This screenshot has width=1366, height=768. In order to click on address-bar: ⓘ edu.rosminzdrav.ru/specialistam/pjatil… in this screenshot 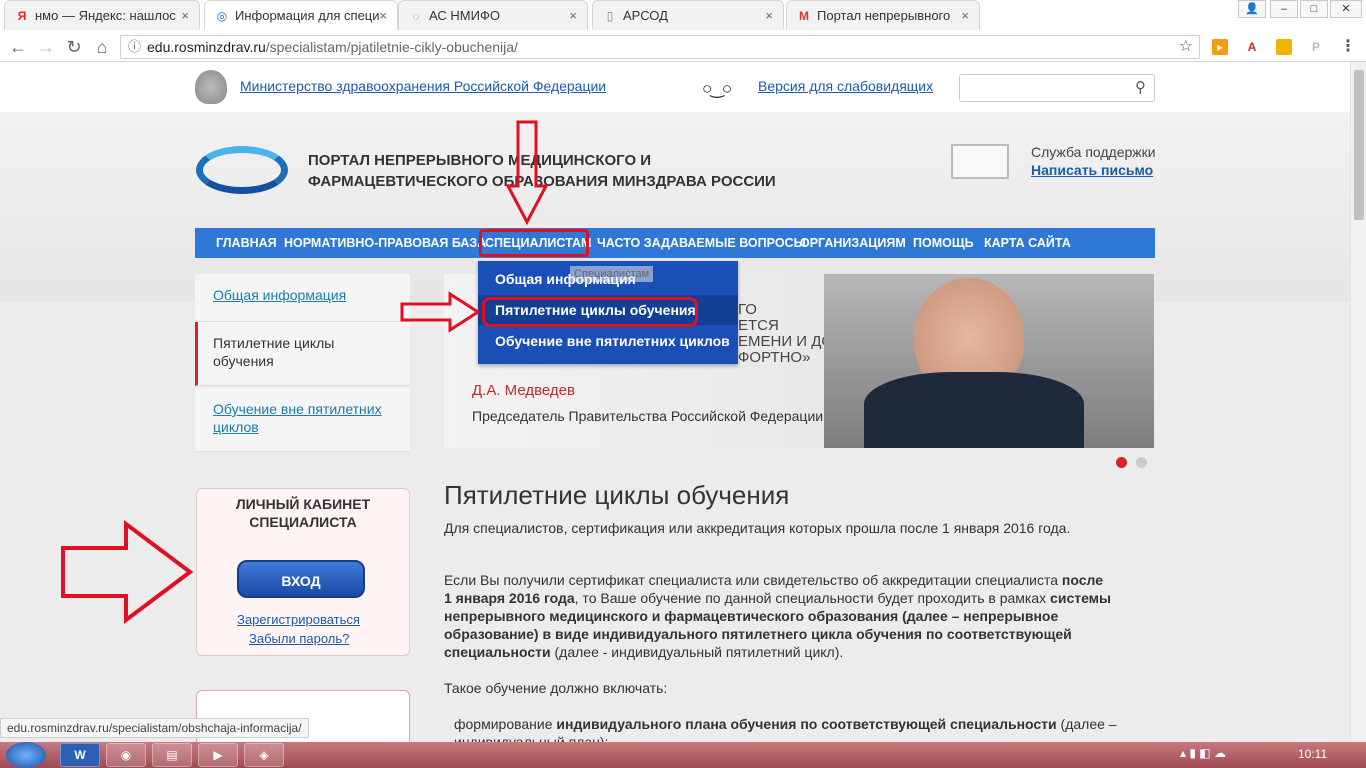, I will do `click(660, 47)`.